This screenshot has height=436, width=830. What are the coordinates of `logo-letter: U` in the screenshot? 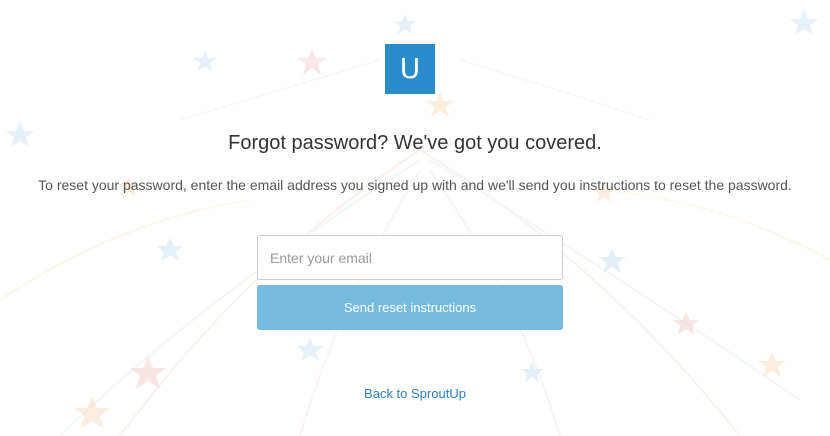 It's located at (410, 68).